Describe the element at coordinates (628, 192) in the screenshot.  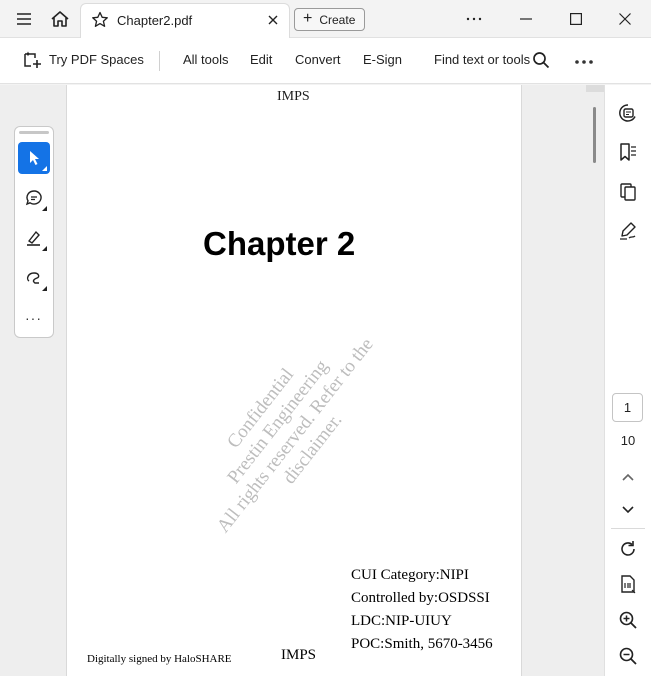
I see `pages-icon` at that location.